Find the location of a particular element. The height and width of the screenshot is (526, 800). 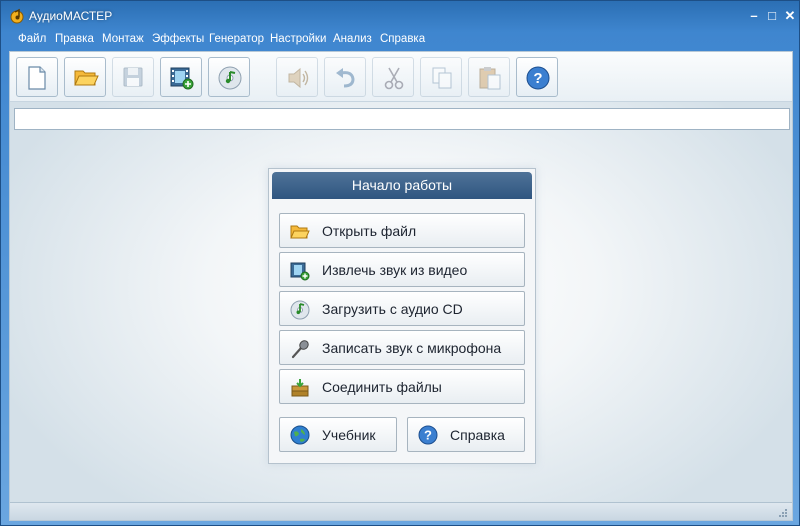

undo-button is located at coordinates (345, 77).